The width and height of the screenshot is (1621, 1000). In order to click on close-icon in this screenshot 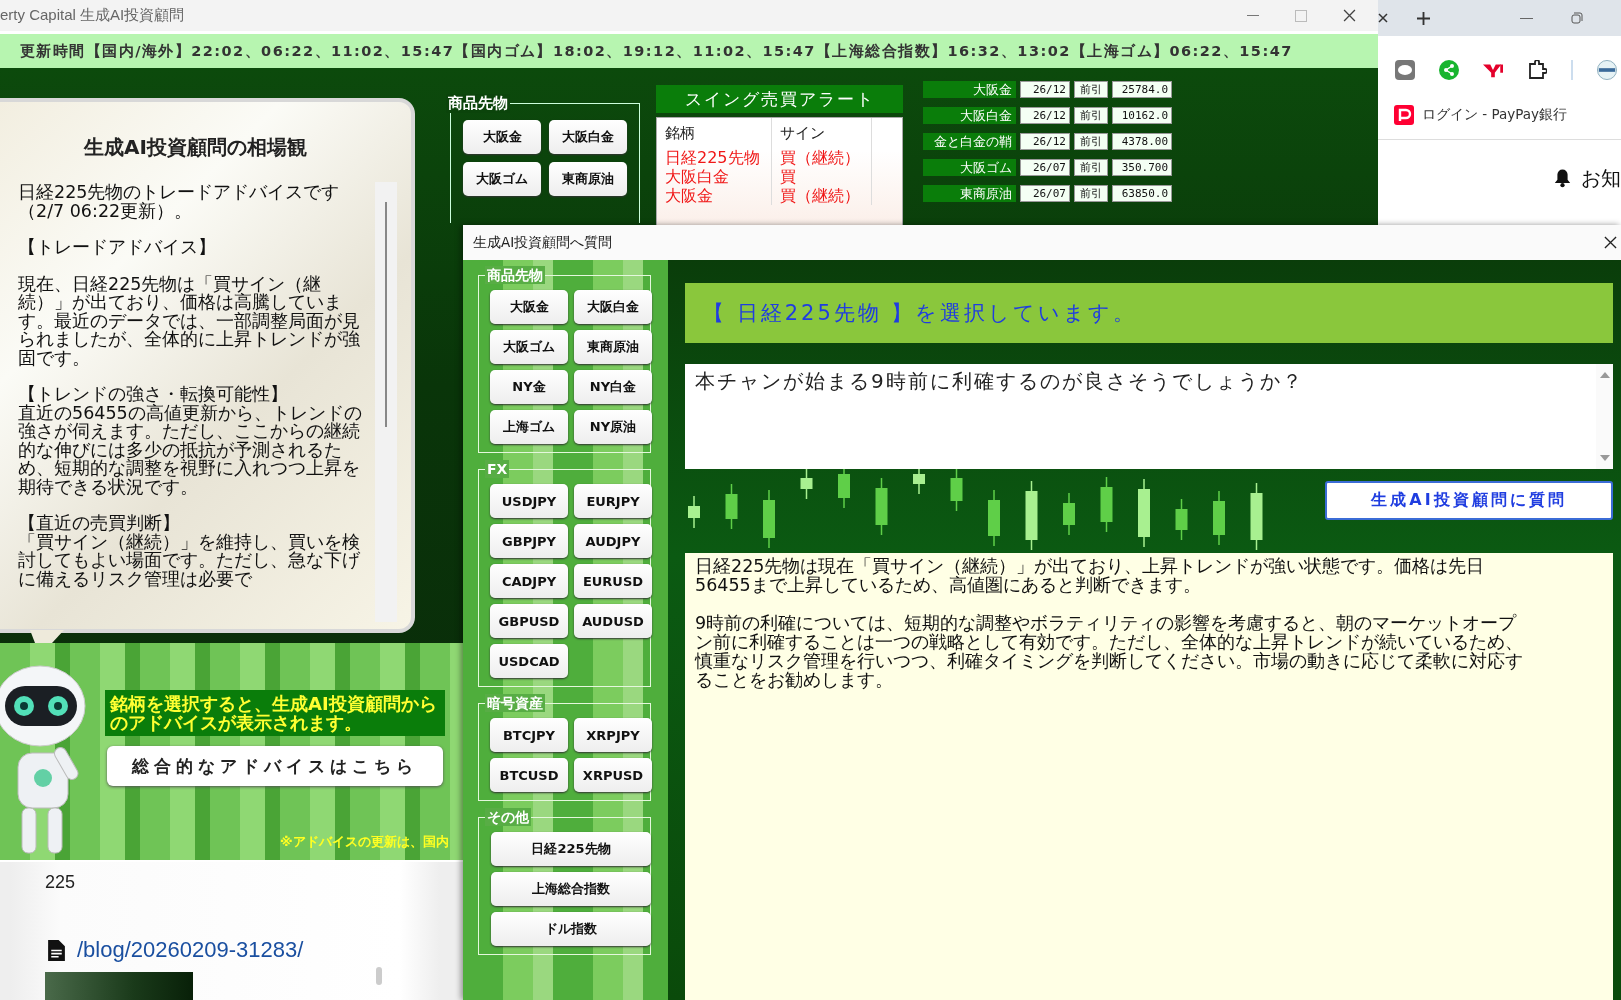, I will do `click(1383, 18)`.